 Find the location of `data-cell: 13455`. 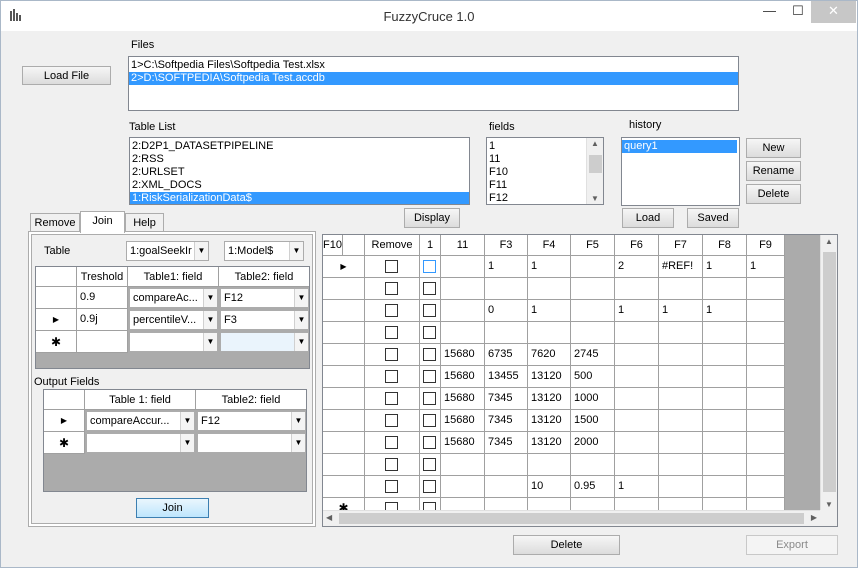

data-cell: 13455 is located at coordinates (506, 377).